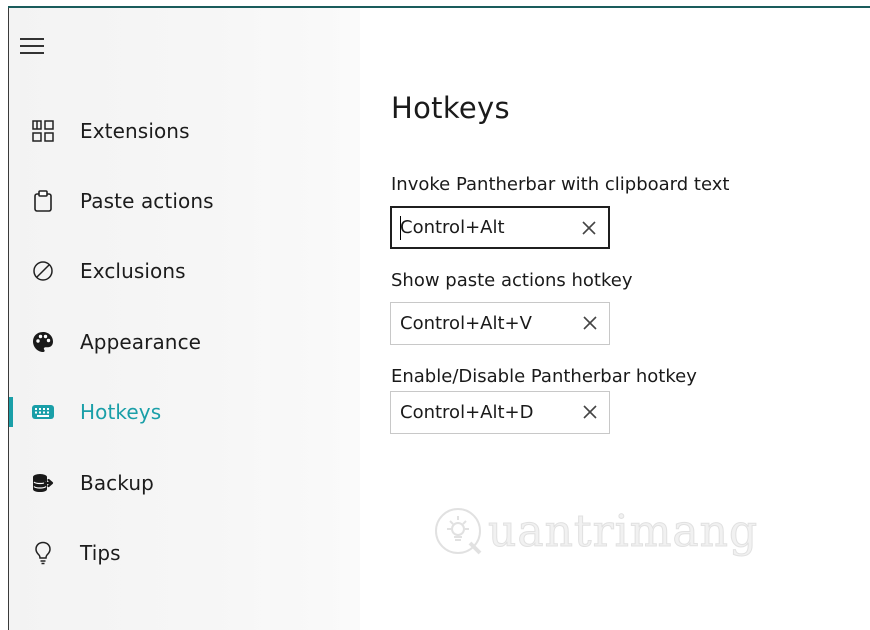 The image size is (870, 630). I want to click on keyboard-icon, so click(43, 412).